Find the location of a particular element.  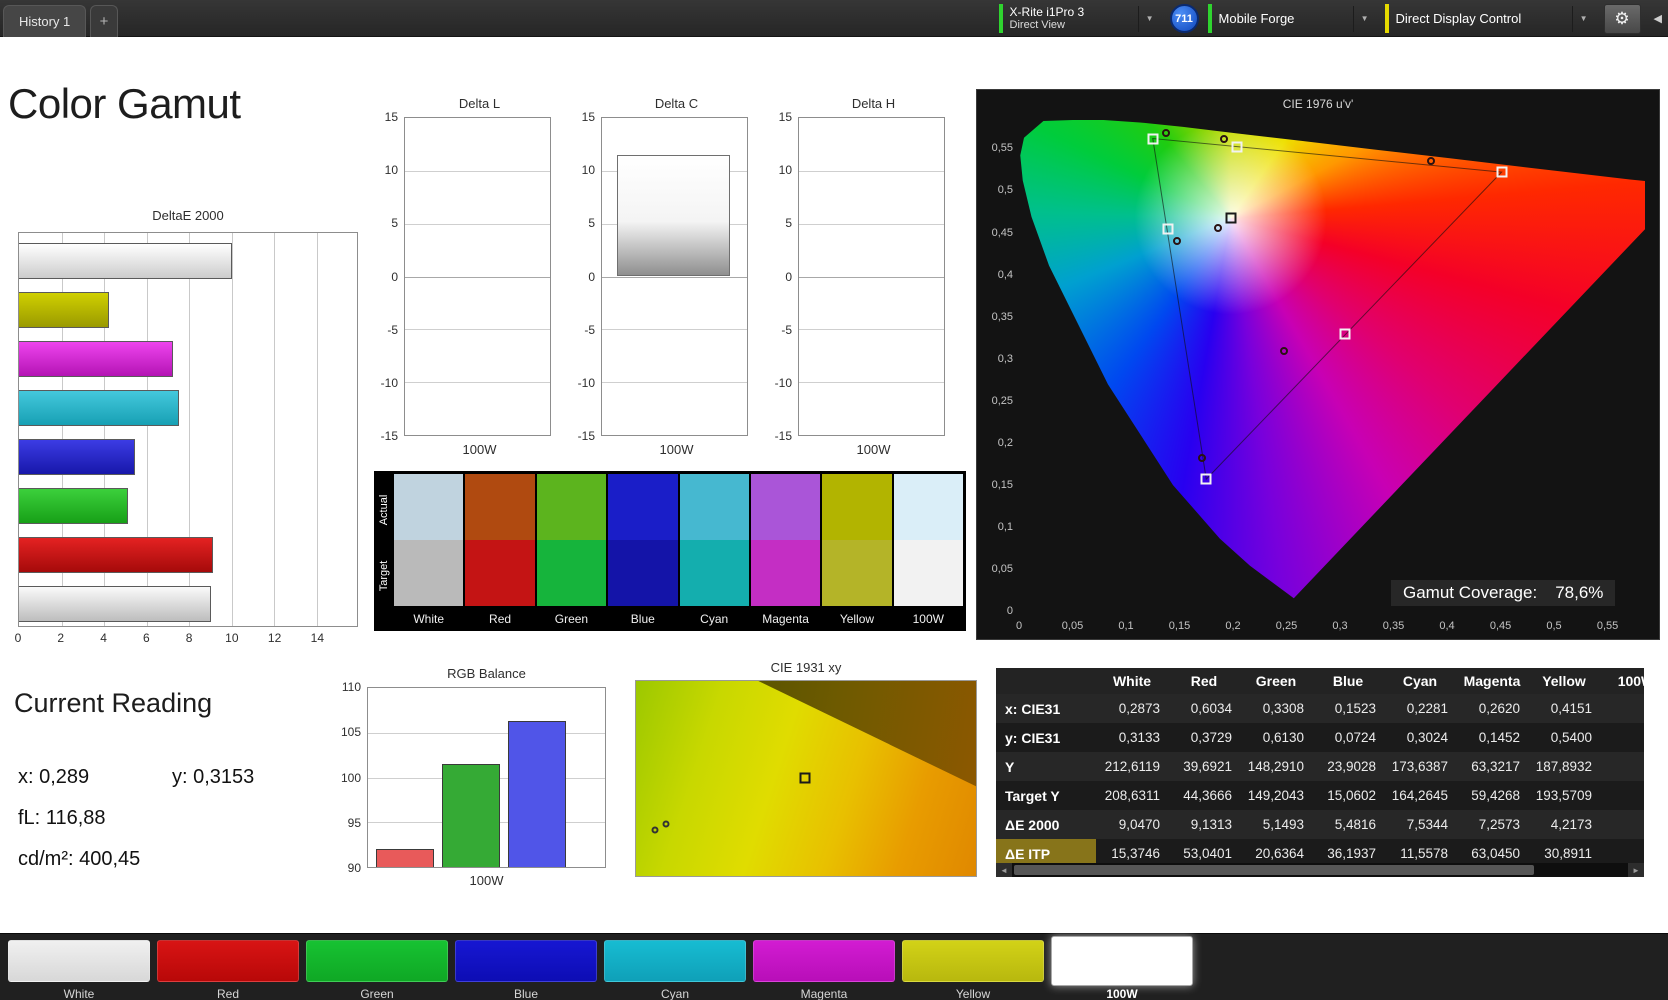

table-scrollbar: ◄ ► is located at coordinates (1320, 870).